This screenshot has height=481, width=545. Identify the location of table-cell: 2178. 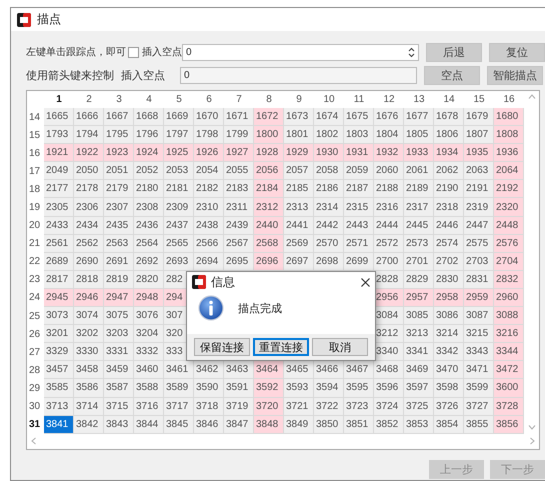
(89, 189).